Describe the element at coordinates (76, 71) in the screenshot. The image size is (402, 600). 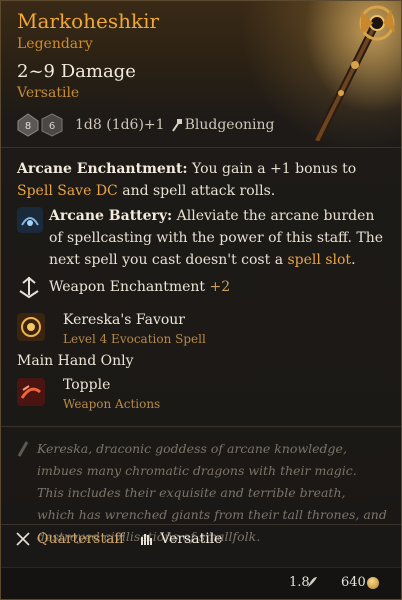
I see `damage-range: 2~9 Damage` at that location.